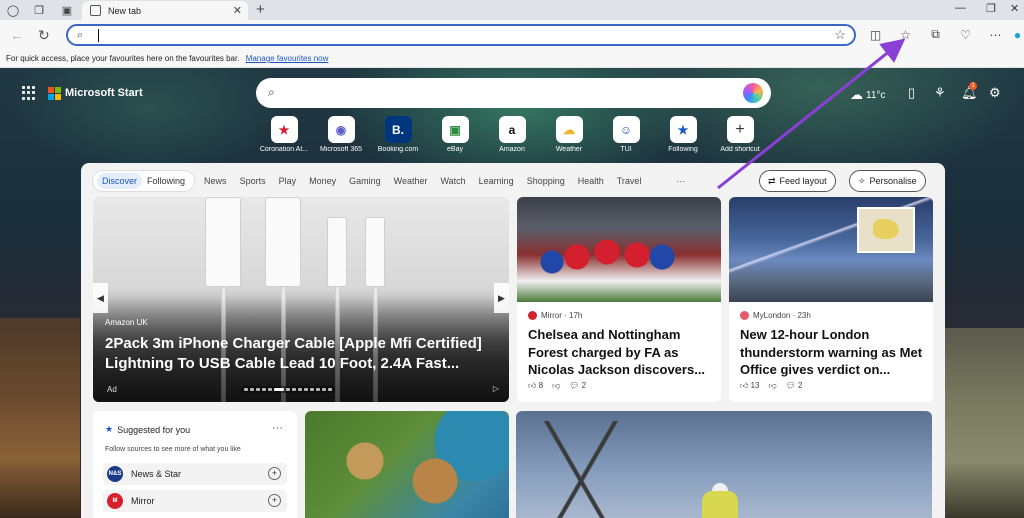 The image size is (1024, 518). I want to click on hero-prev-arrow-icon: ◀, so click(100, 298).